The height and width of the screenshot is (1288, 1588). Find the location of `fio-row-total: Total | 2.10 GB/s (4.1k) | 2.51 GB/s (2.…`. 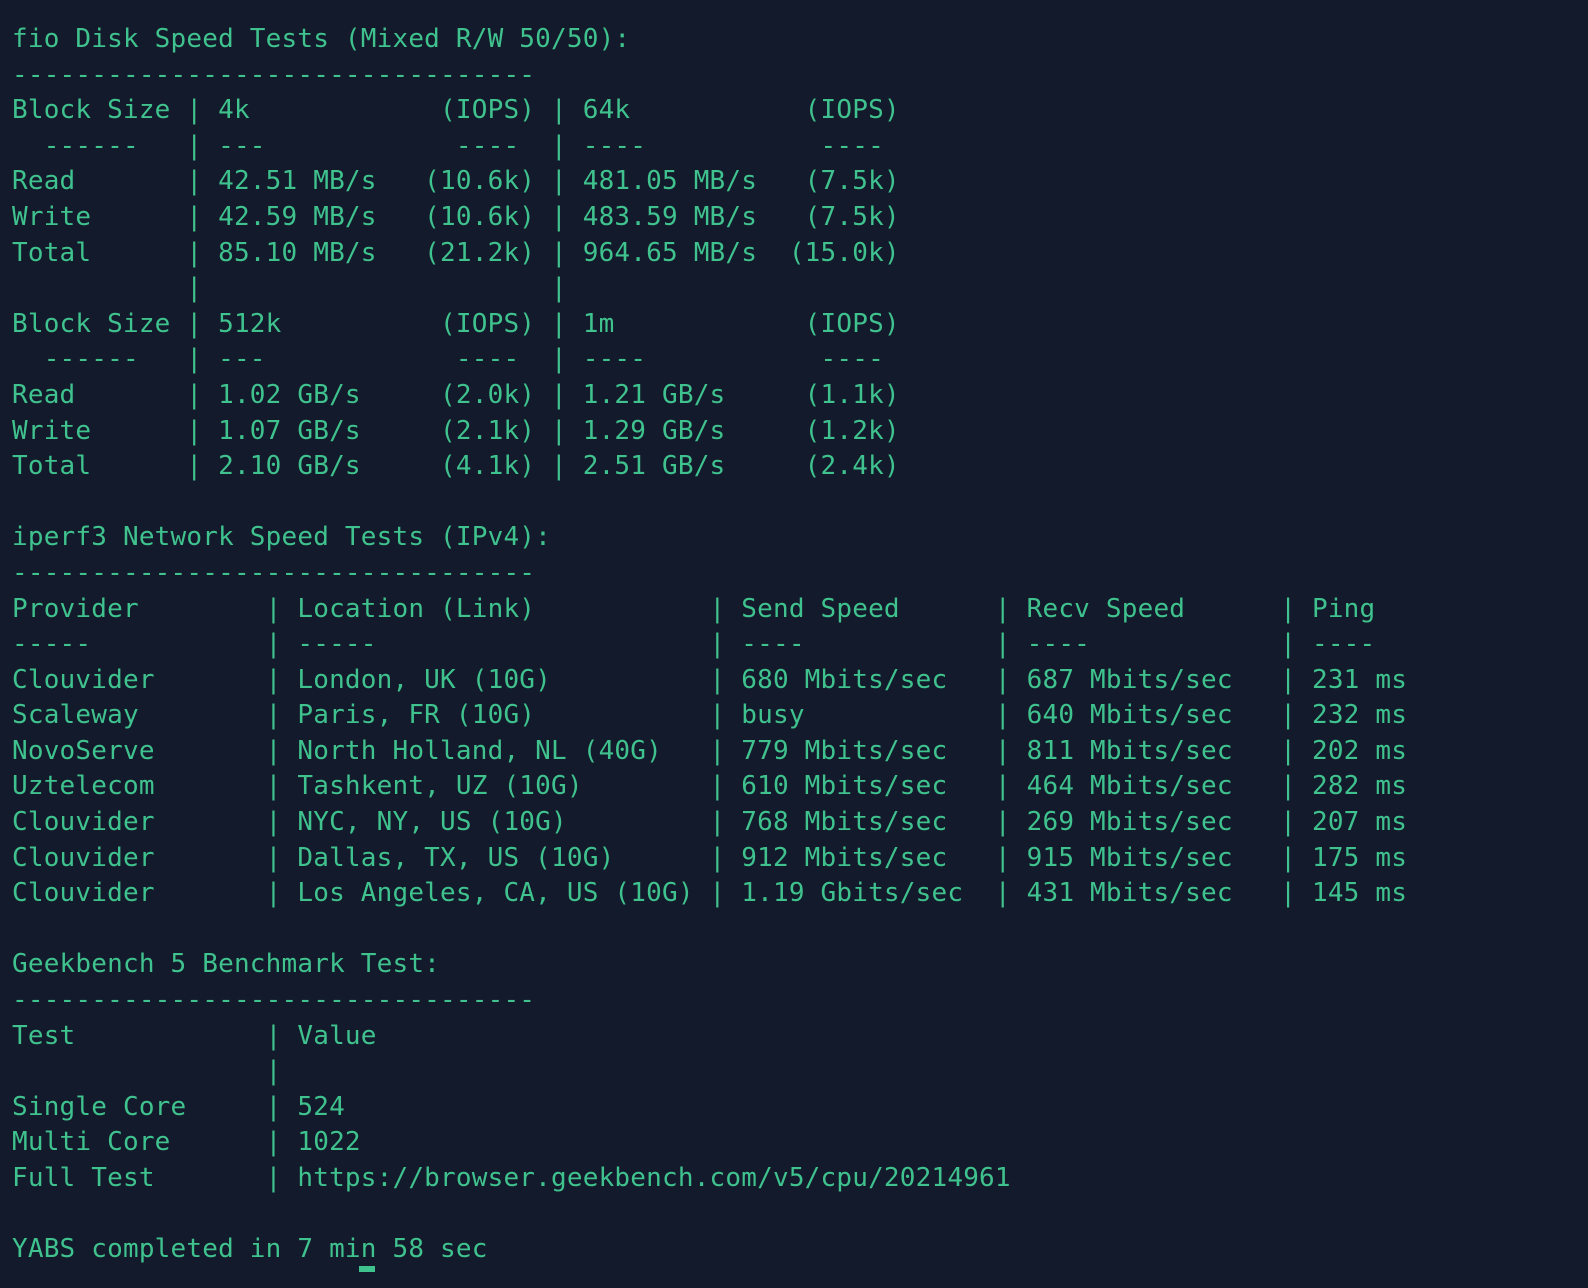

fio-row-total: Total | 2.10 GB/s (4.1k) | 2.51 GB/s (2.… is located at coordinates (456, 466).